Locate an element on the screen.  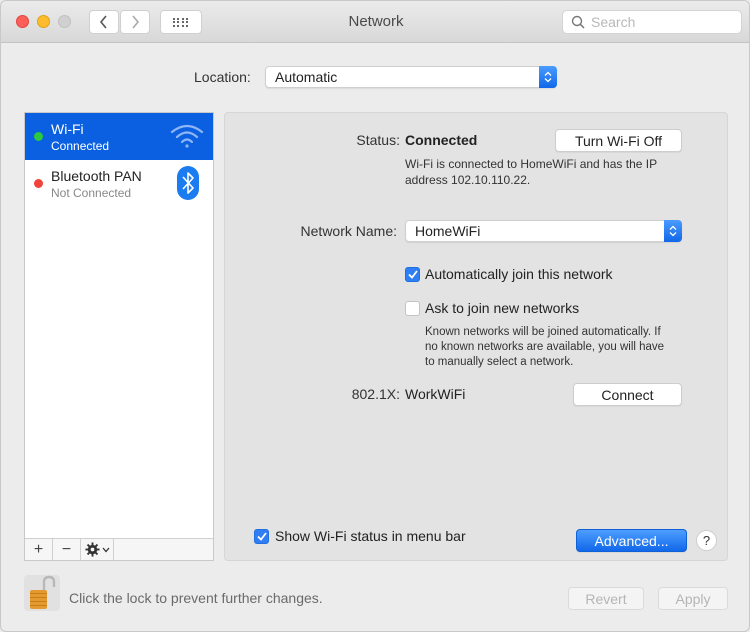
location-value: Automatic is located at coordinates (306, 77).